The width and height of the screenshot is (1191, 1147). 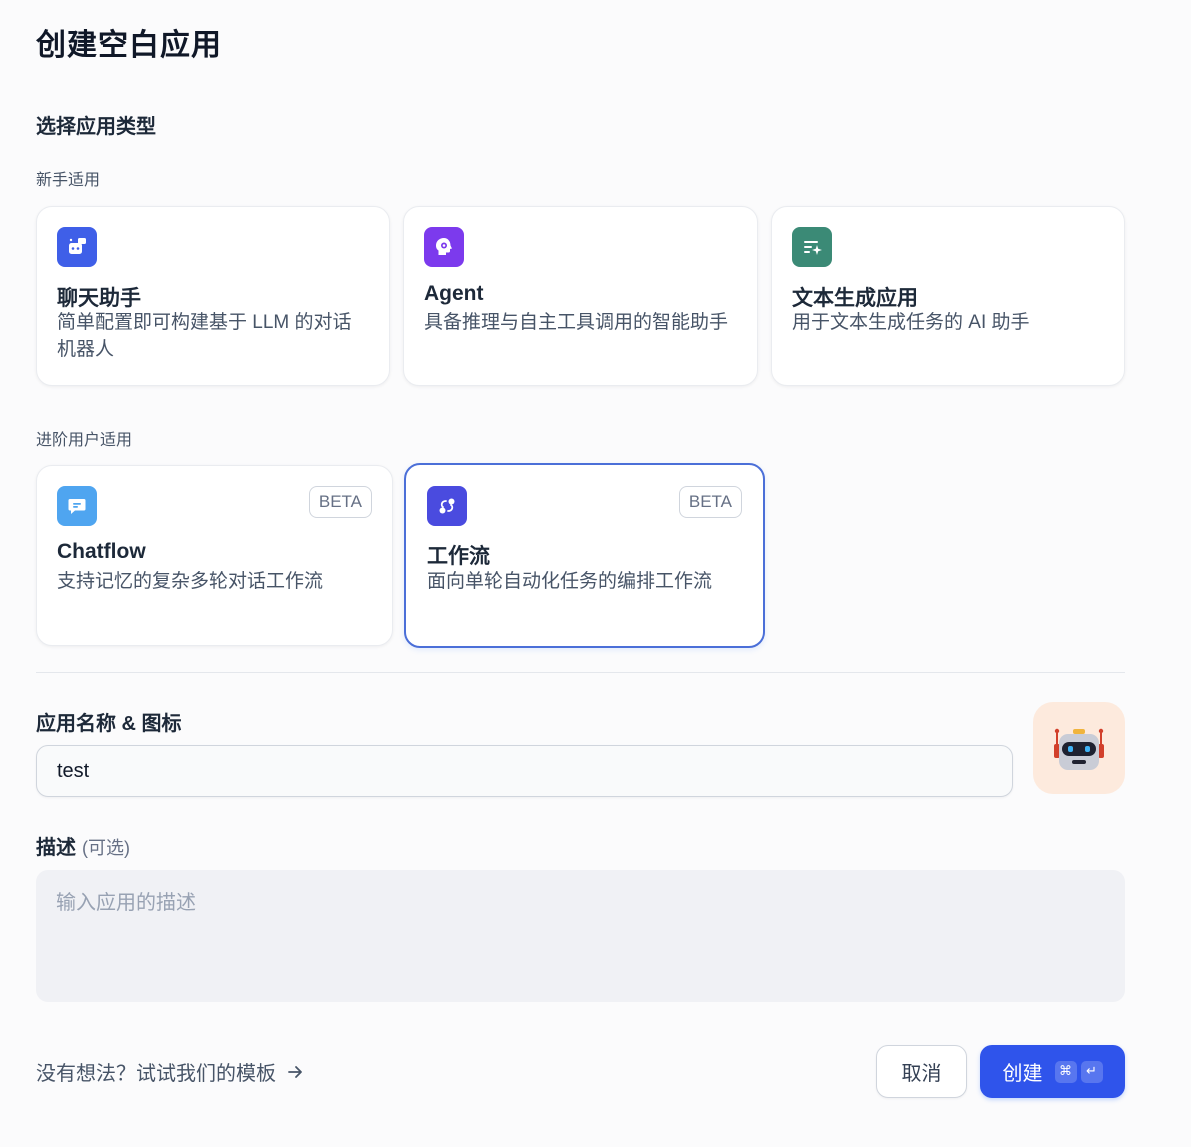 What do you see at coordinates (580, 672) in the screenshot?
I see `section-divider` at bounding box center [580, 672].